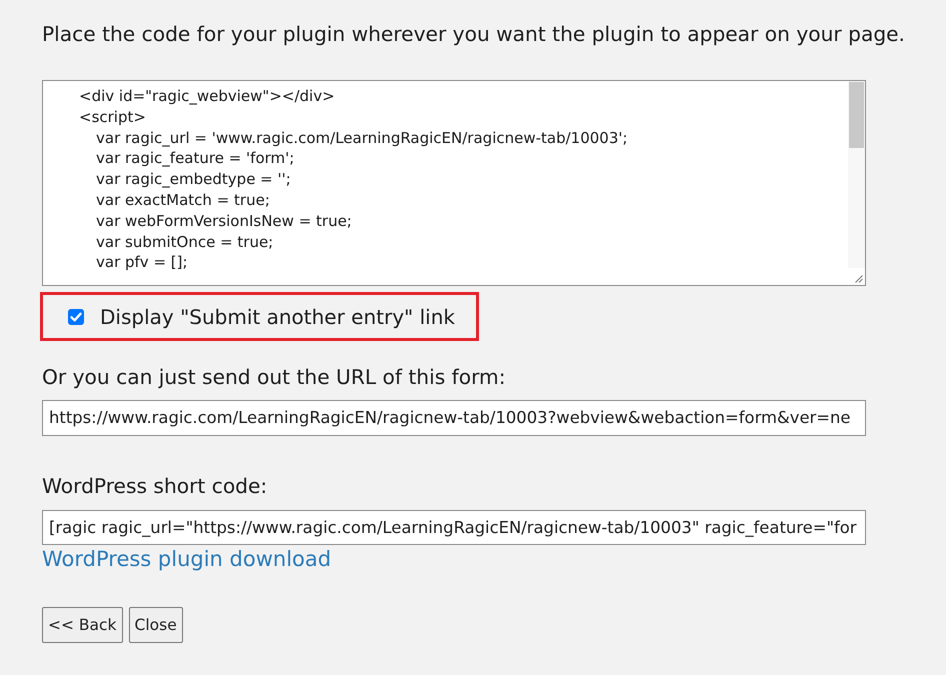 This screenshot has width=946, height=675. What do you see at coordinates (859, 279) in the screenshot?
I see `resize-grip-icon` at bounding box center [859, 279].